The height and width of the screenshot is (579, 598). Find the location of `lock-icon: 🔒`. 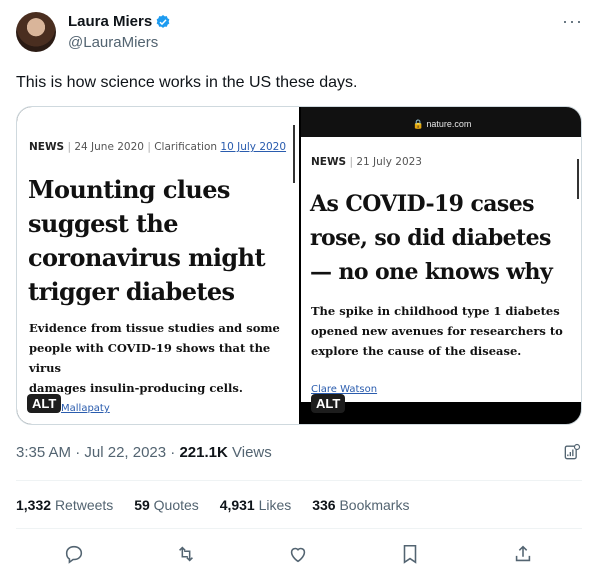

lock-icon: 🔒 is located at coordinates (418, 124).